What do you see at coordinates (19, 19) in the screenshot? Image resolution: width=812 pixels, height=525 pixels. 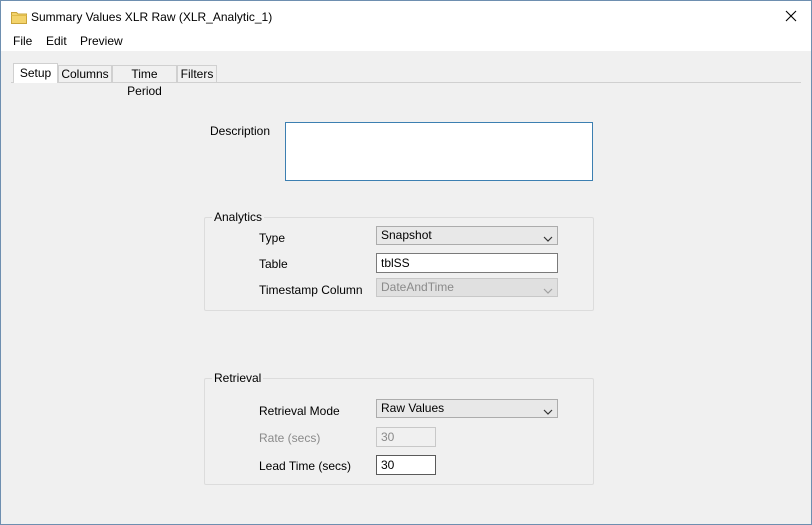 I see `folder-icon` at bounding box center [19, 19].